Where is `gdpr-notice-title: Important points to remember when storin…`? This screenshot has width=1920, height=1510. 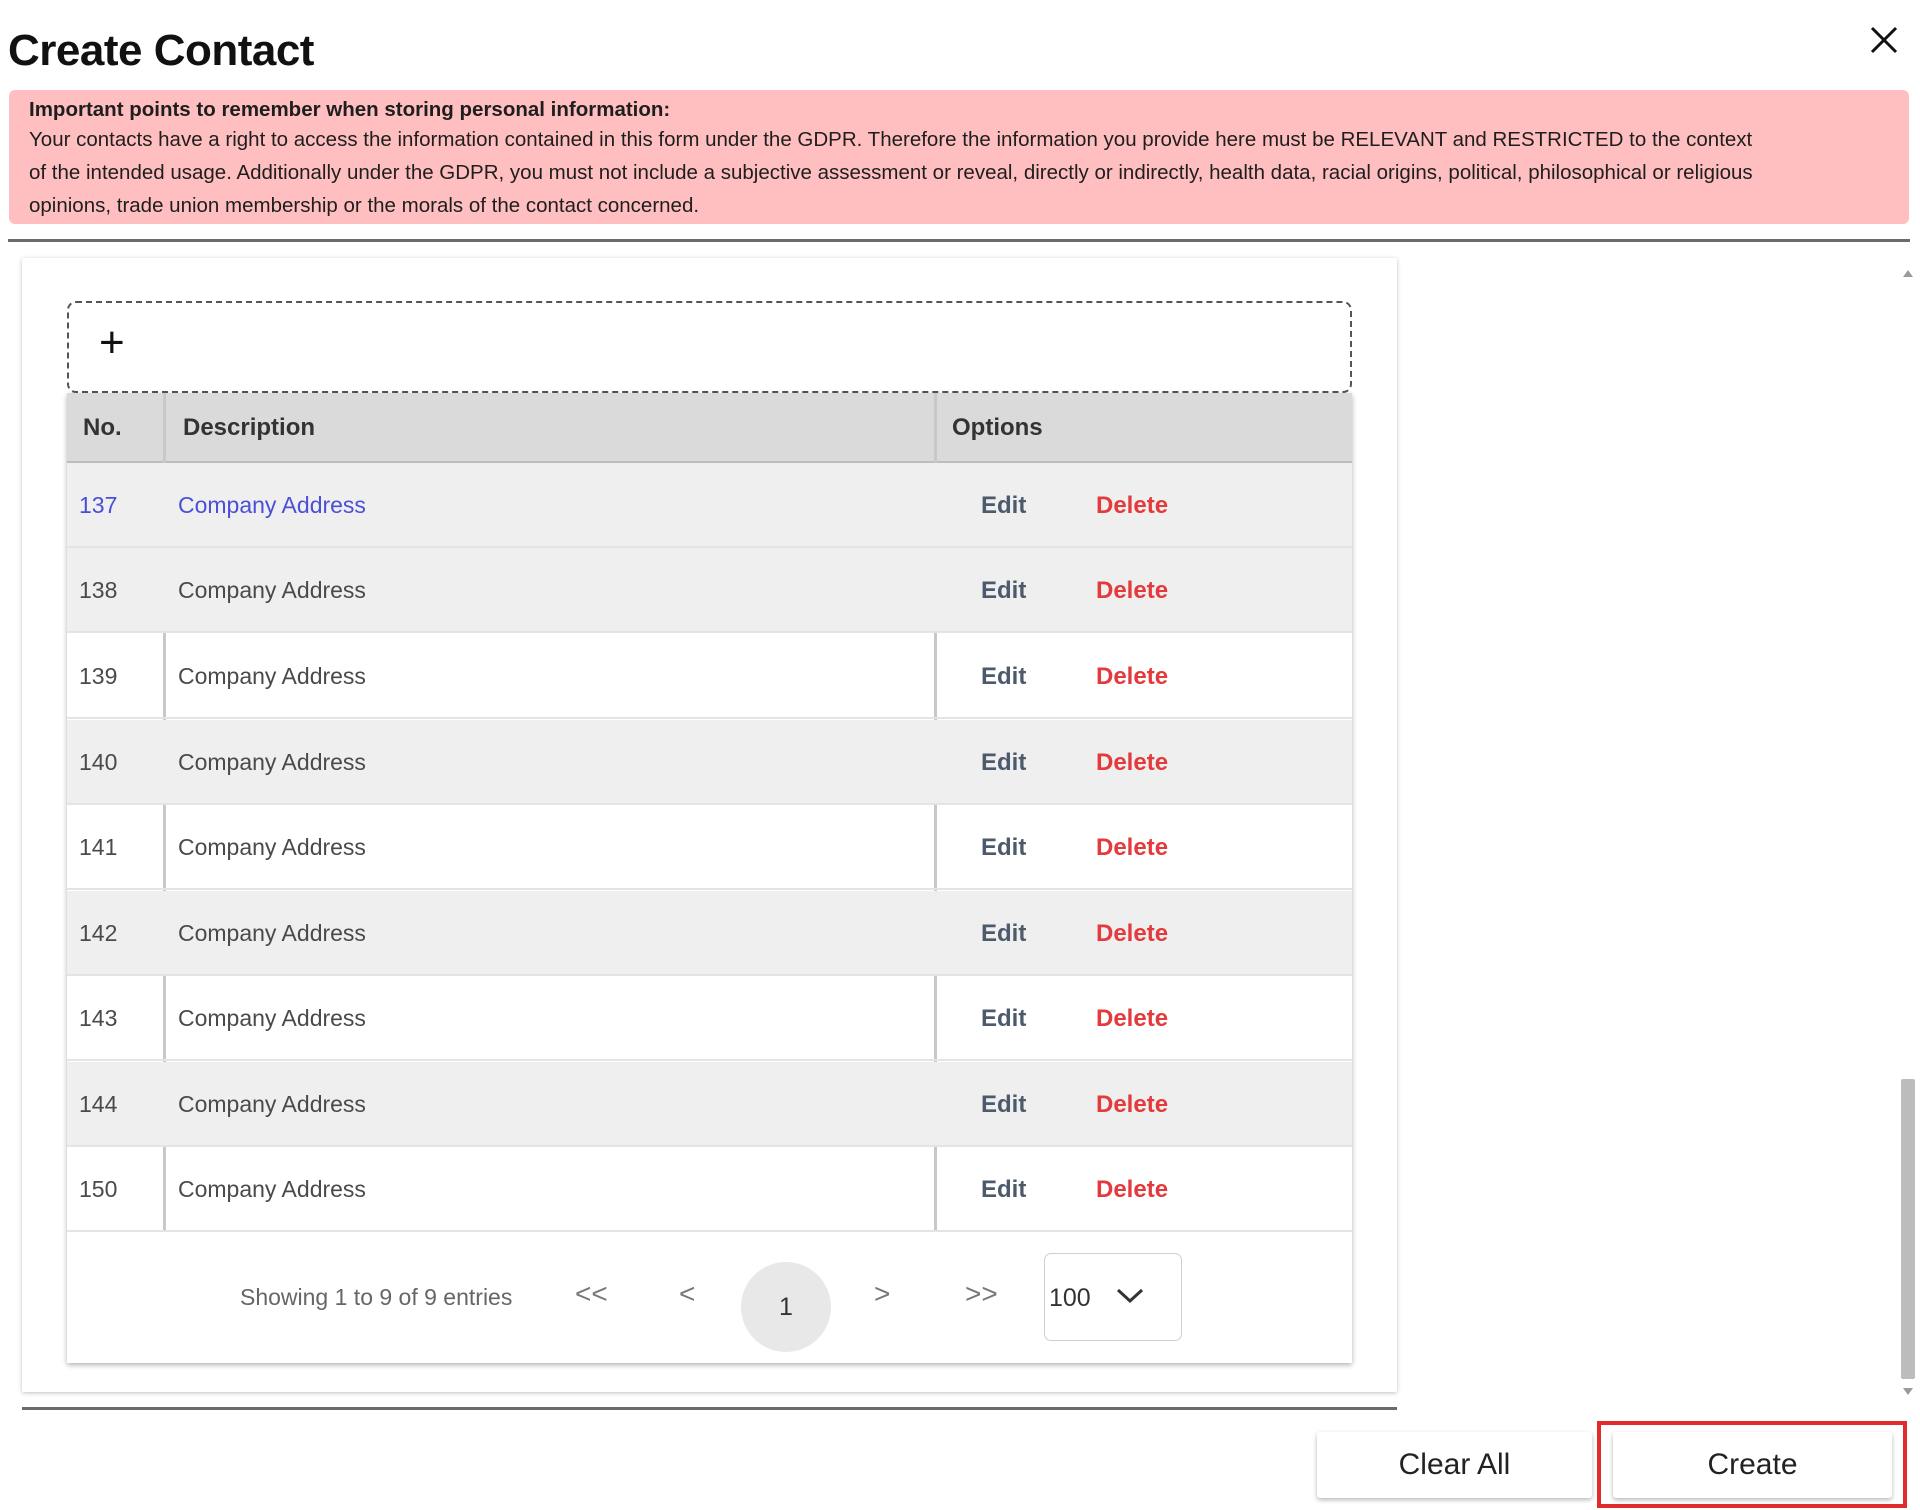
gdpr-notice-title: Important points to remember when storin… is located at coordinates (350, 109).